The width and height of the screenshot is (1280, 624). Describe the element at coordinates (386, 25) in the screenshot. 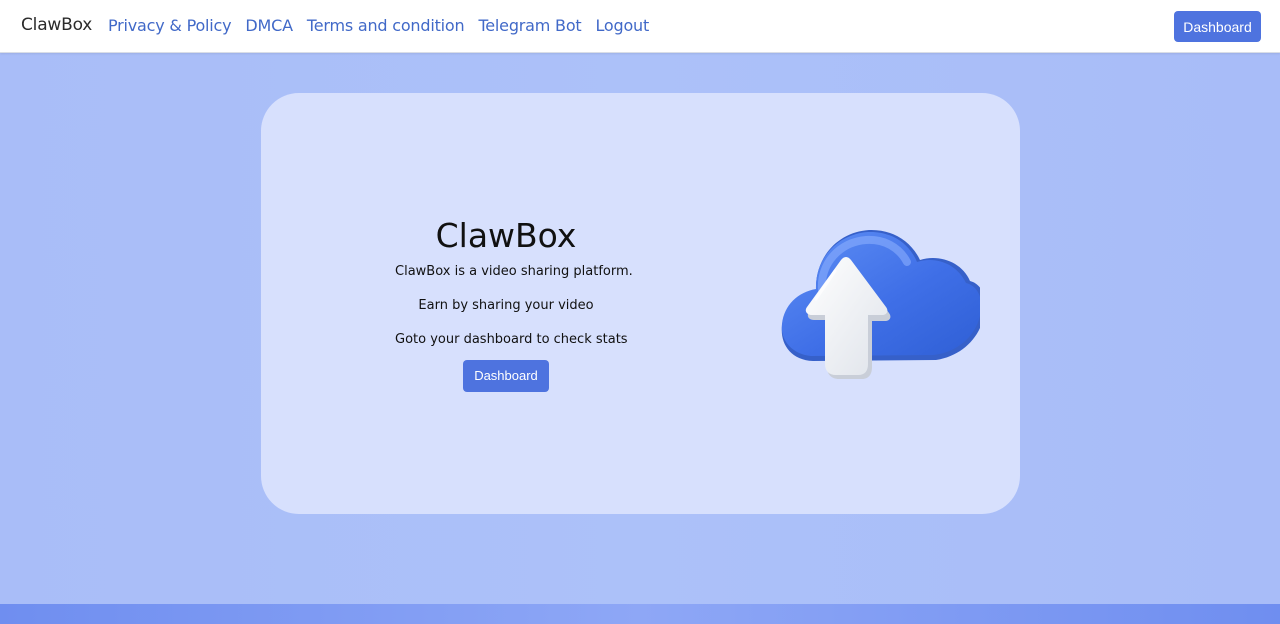

I see `nav-link-terms: Terms and condition` at that location.